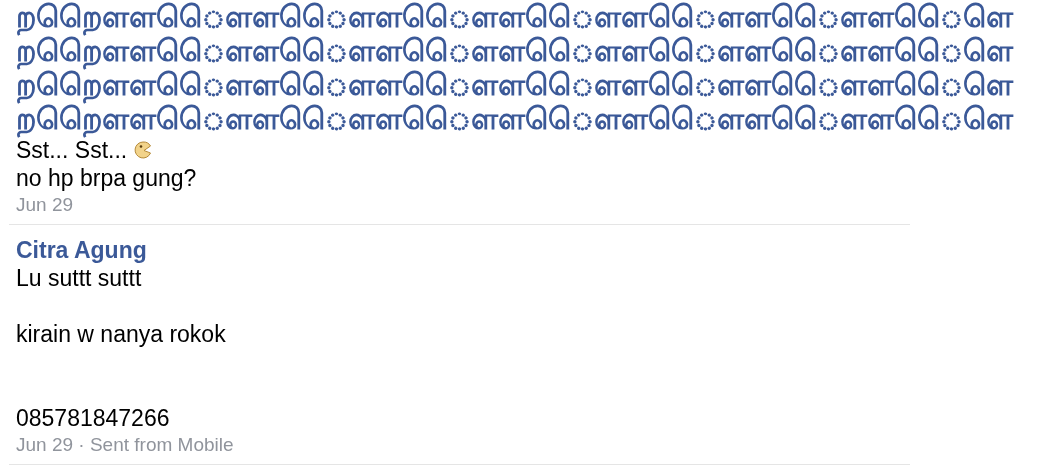 Image resolution: width=1056 pixels, height=476 pixels. What do you see at coordinates (514, 17) in the screenshot?
I see `message-text: றறெெளள◌ெெளள◌ெெளள◌ெெளள◌ெெளள◌ெெளள◌ெெளள◌ெெளெ` at bounding box center [514, 17].